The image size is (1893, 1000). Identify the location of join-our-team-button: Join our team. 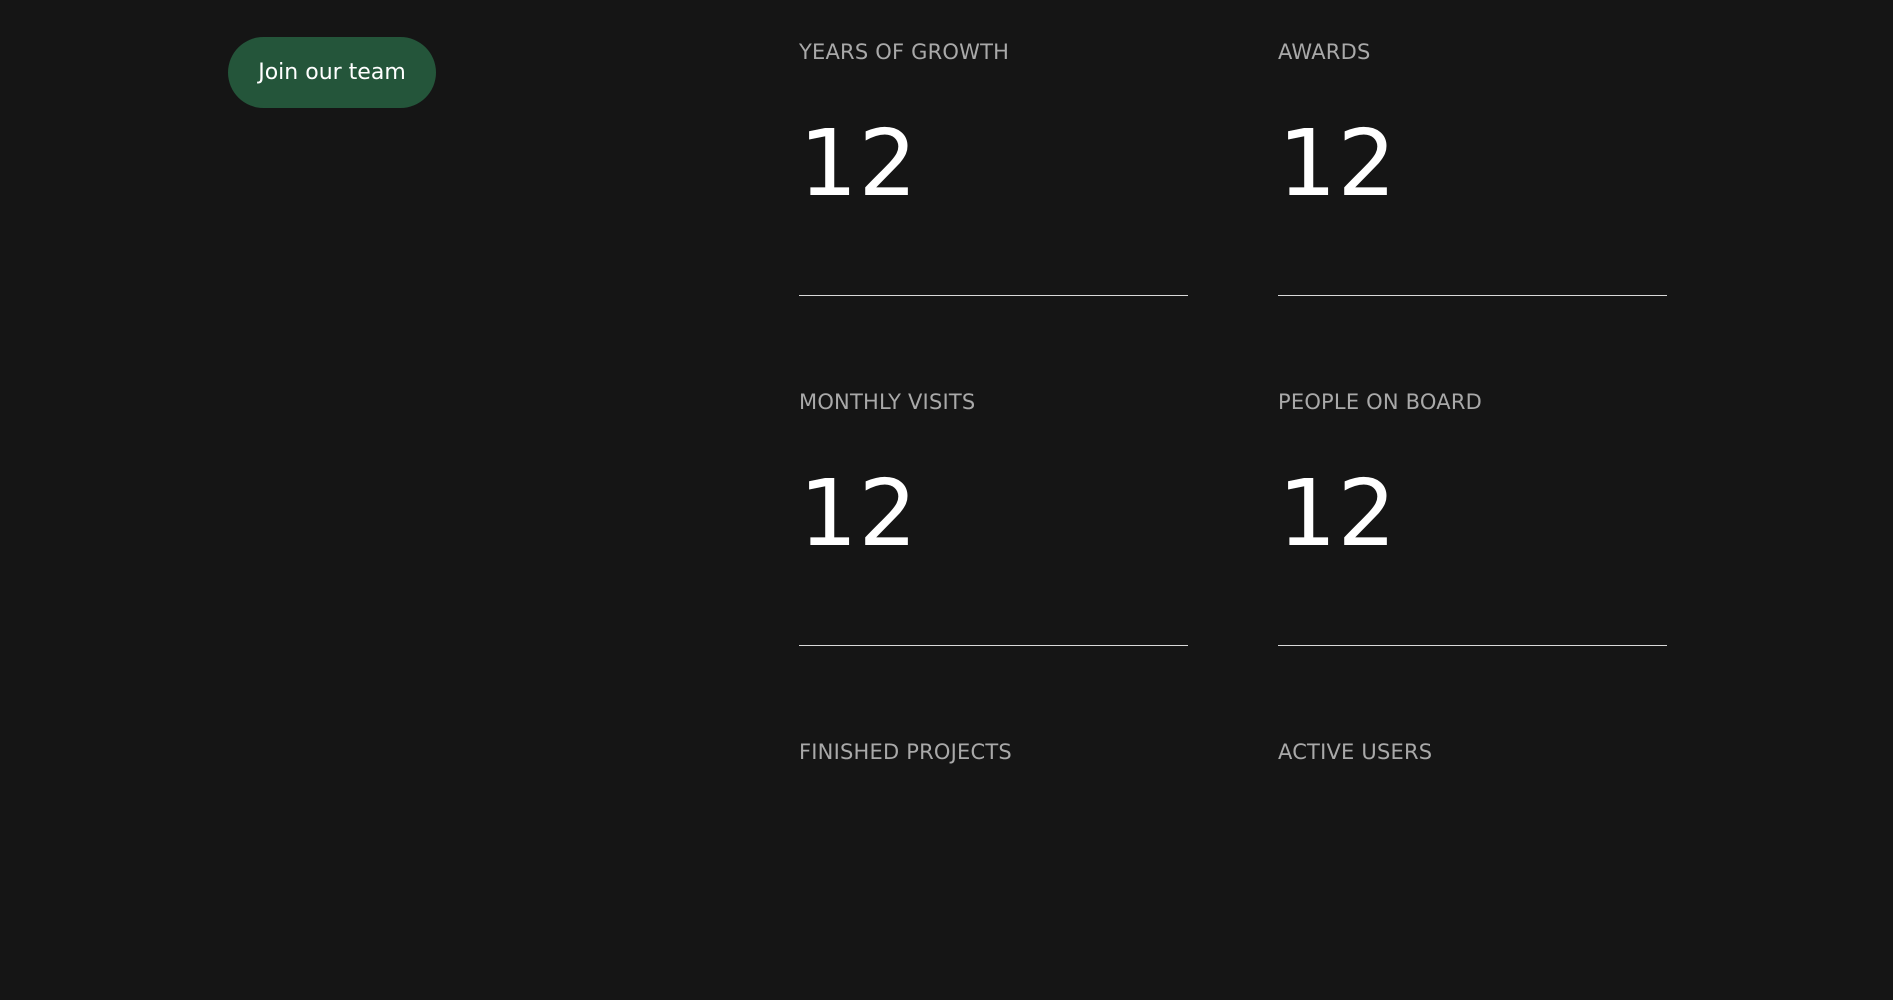
(332, 72).